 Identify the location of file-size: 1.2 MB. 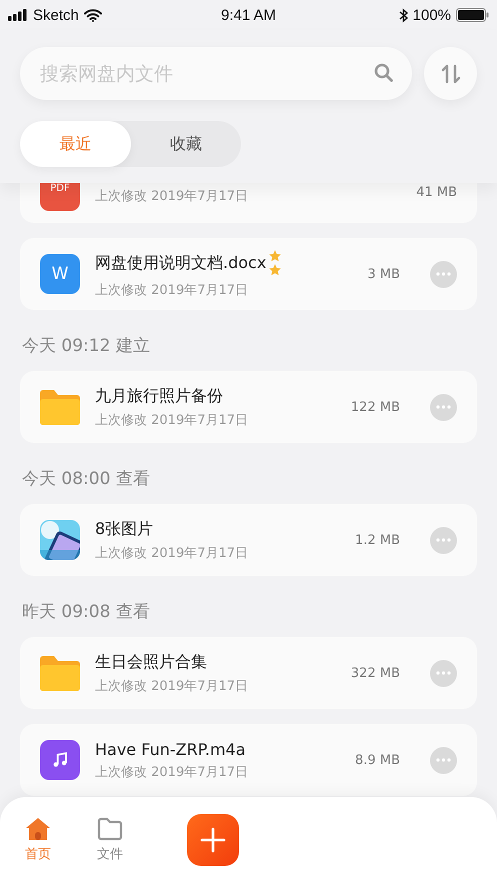
(377, 540).